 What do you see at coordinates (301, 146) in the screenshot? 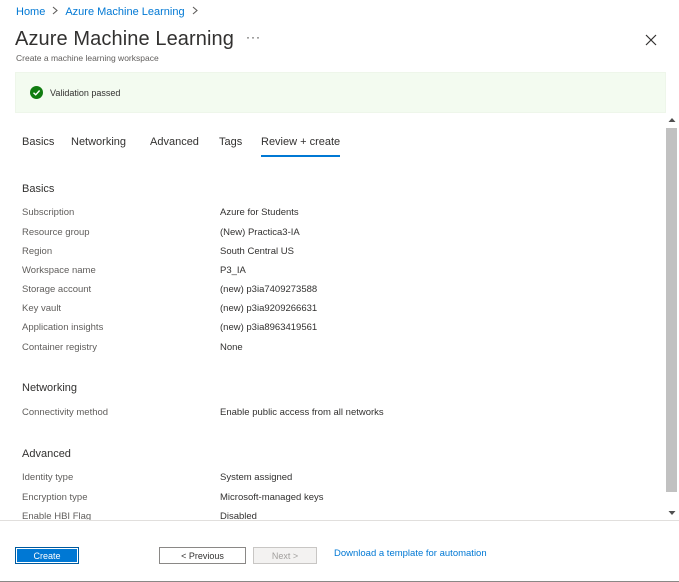
I see `tab-review-create: Review + create` at bounding box center [301, 146].